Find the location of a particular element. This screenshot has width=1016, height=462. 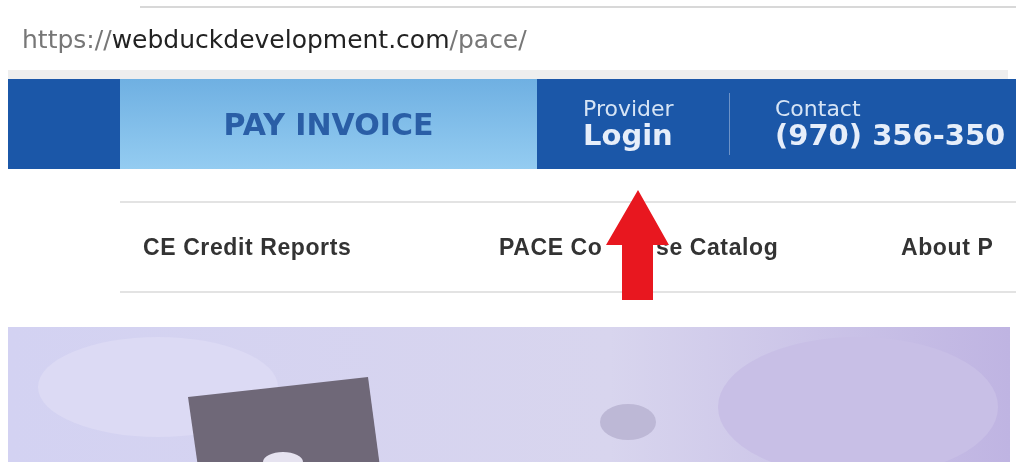

nav-link: CE Credit Reports is located at coordinates (321, 247).